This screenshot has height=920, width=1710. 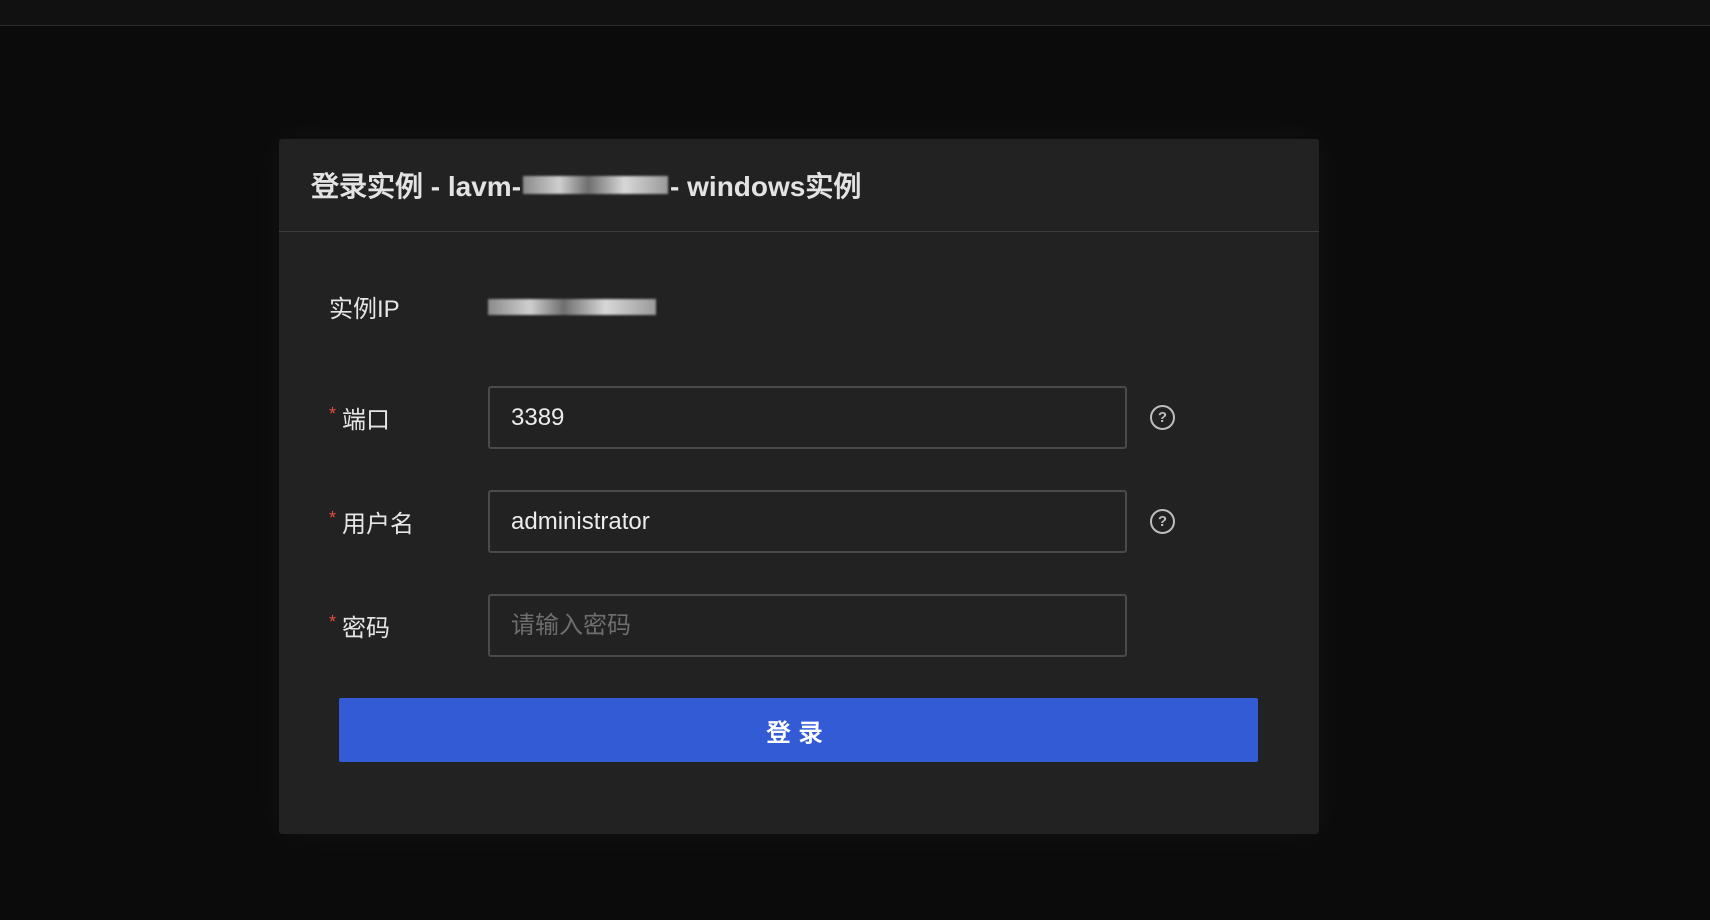 What do you see at coordinates (766, 186) in the screenshot?
I see `dialog-title-suffix: - windows实例` at bounding box center [766, 186].